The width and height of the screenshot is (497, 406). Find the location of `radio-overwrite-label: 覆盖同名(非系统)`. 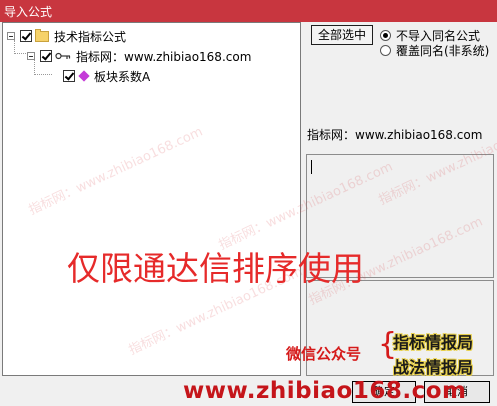

radio-overwrite-label: 覆盖同名(非系统) is located at coordinates (443, 51).